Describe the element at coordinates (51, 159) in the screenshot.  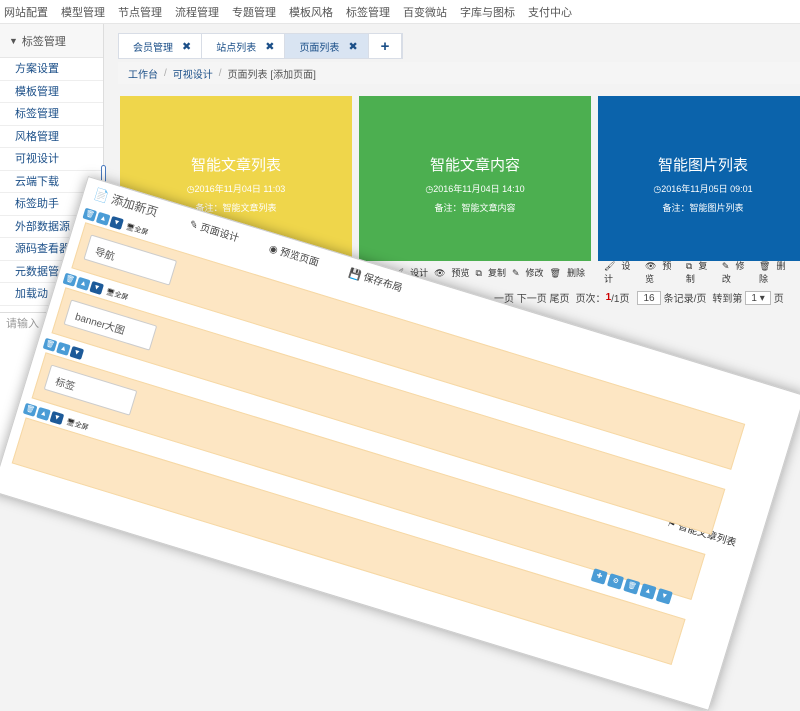
I see `sidebar-item-visual-design: 可视设计` at that location.